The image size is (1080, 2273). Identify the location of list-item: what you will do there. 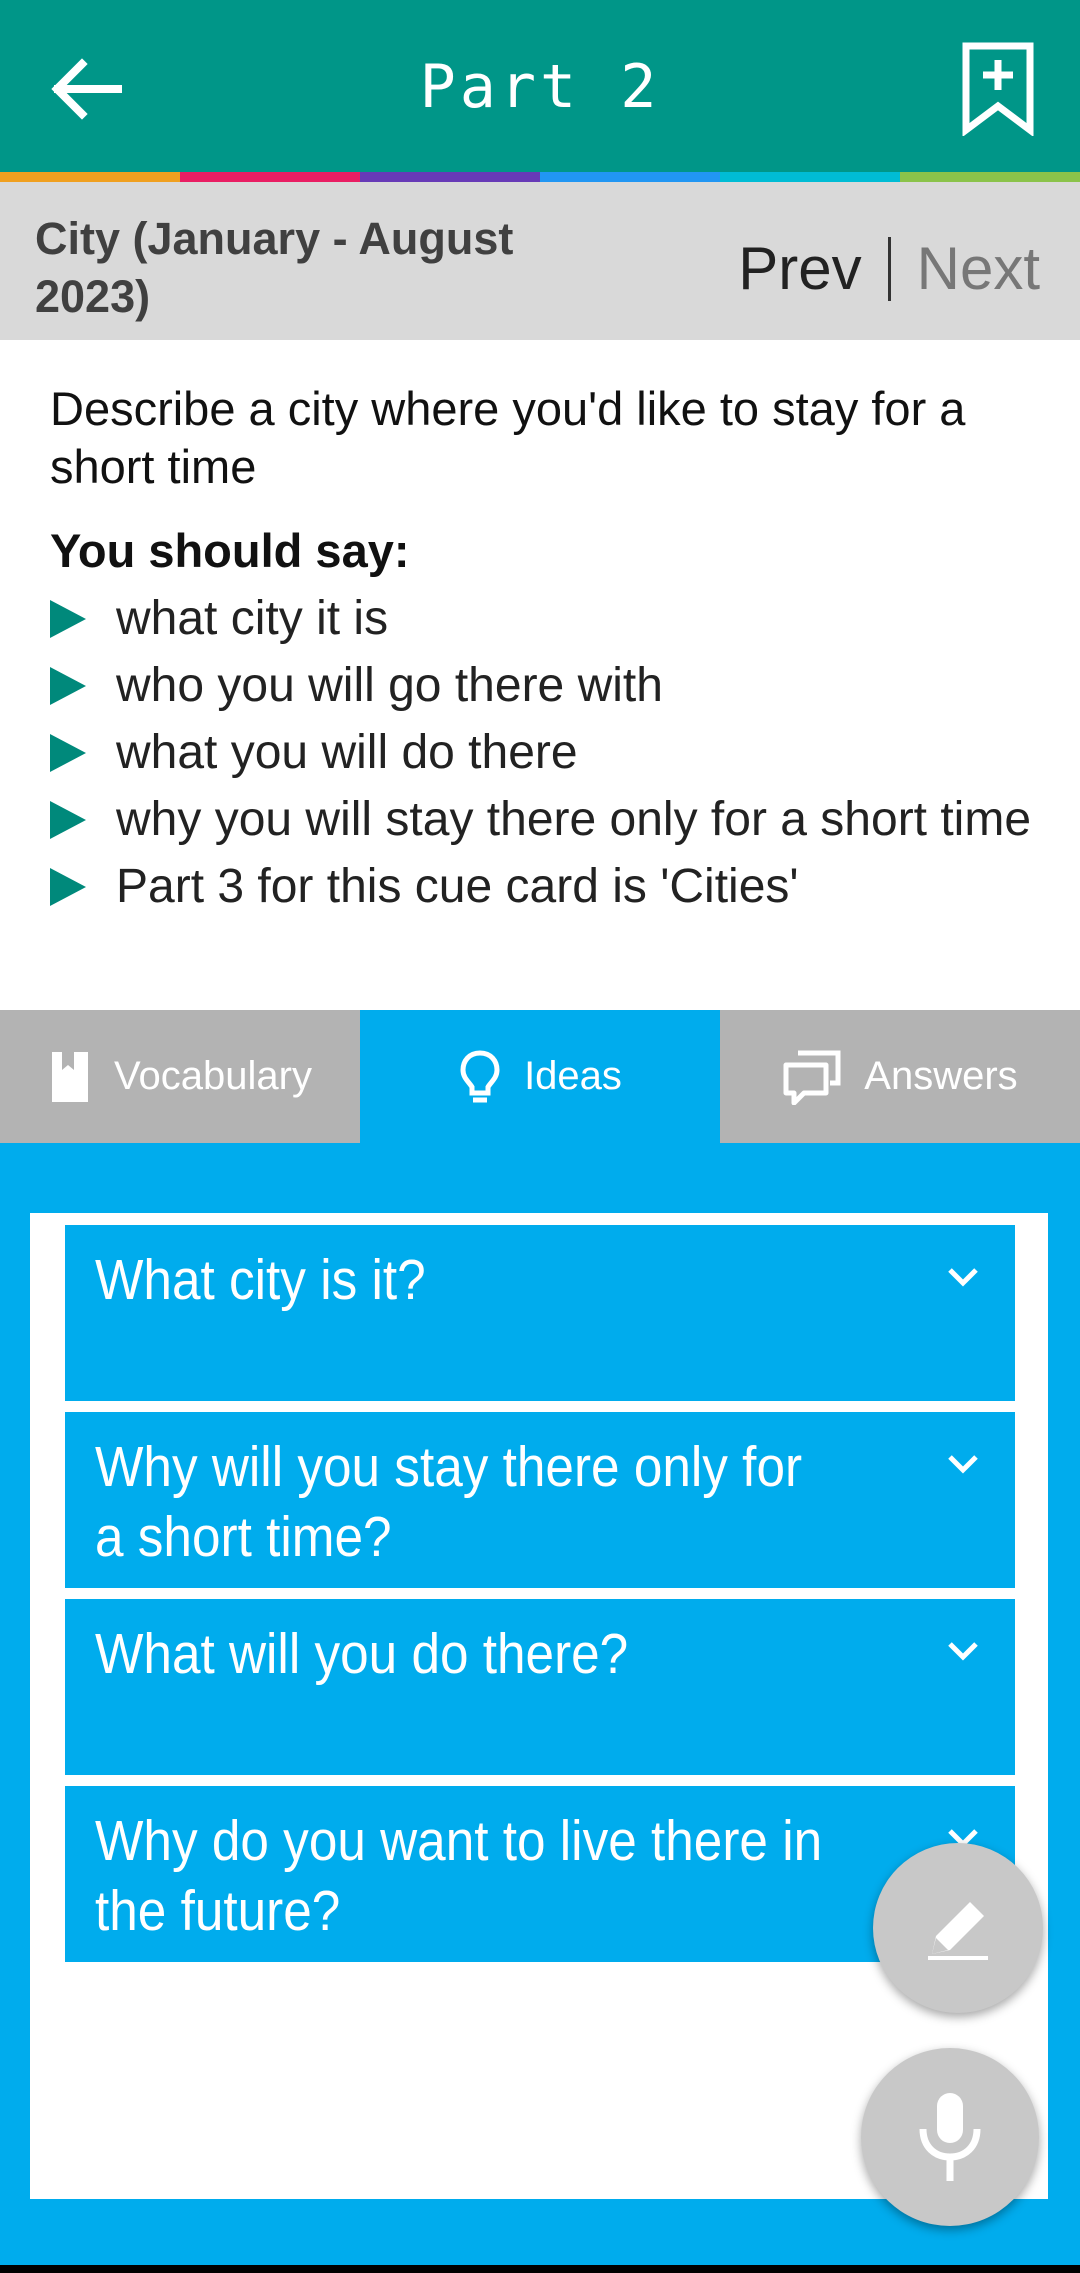
(545, 753).